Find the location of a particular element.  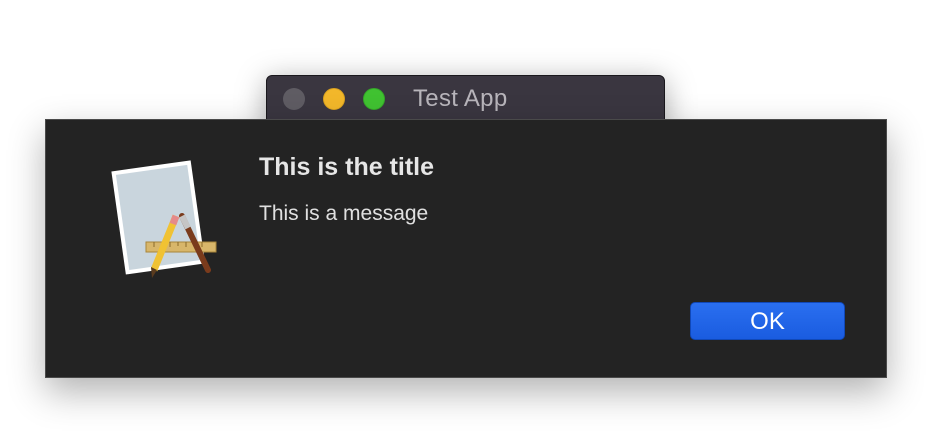

window-title: Test App is located at coordinates (460, 98).